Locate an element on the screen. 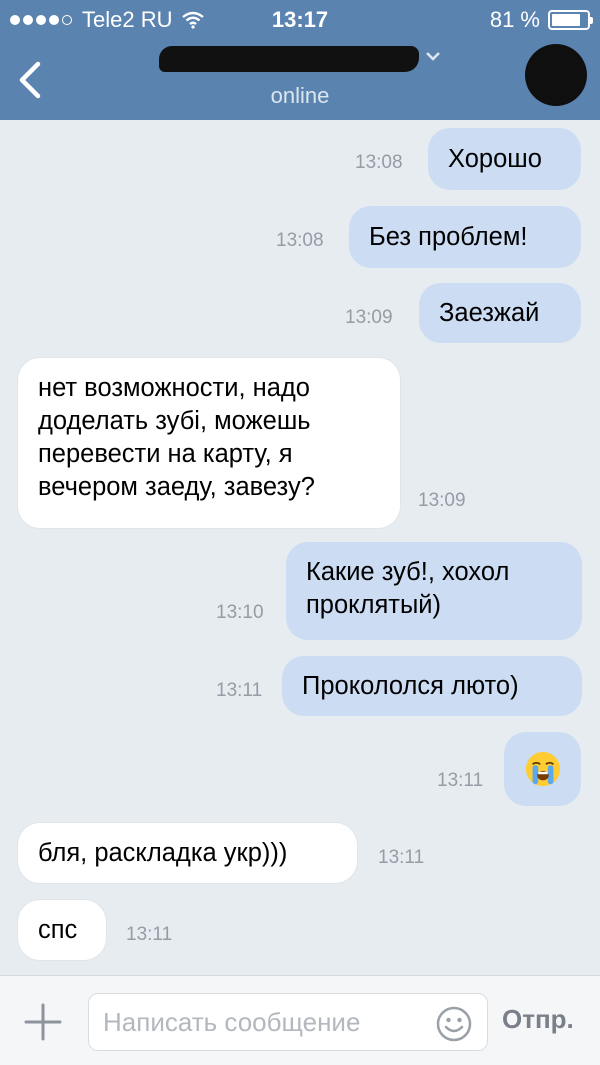  attach-button is located at coordinates (43, 1022).